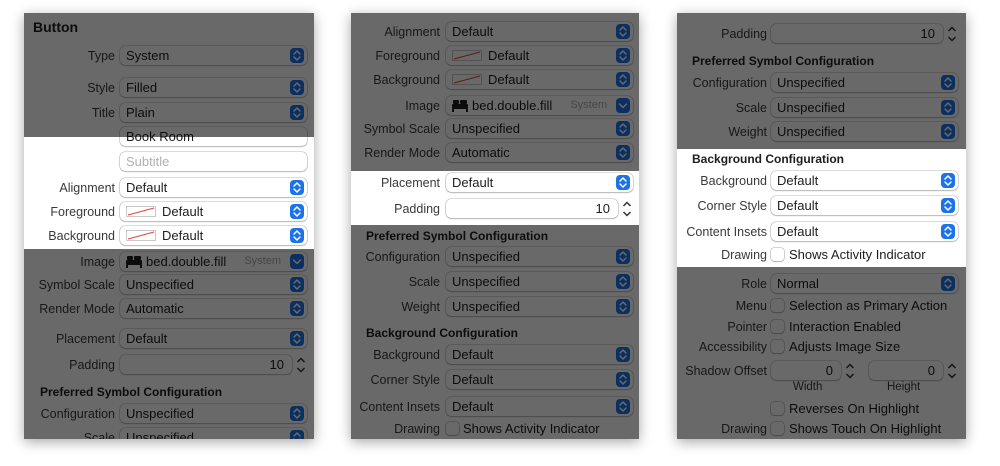  What do you see at coordinates (213, 161) in the screenshot?
I see `subtitle-field: Subtitle` at bounding box center [213, 161].